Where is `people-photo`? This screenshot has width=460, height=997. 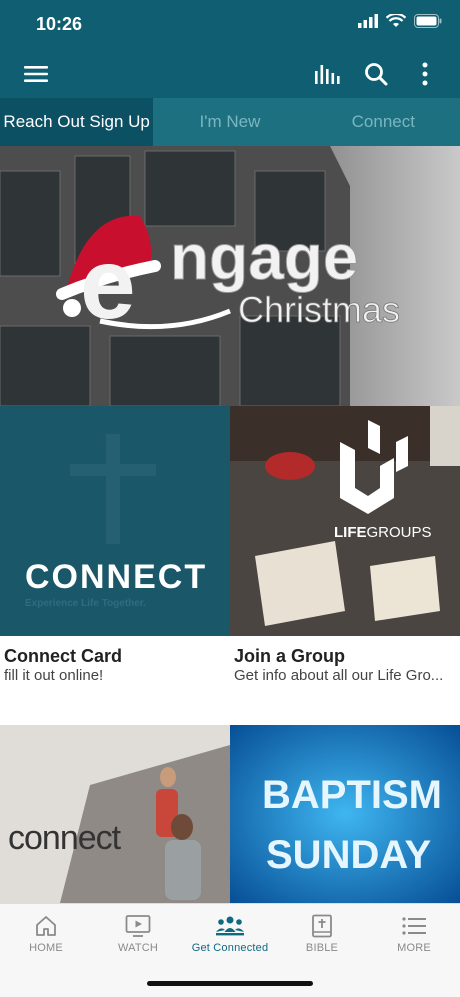 people-photo is located at coordinates (115, 814).